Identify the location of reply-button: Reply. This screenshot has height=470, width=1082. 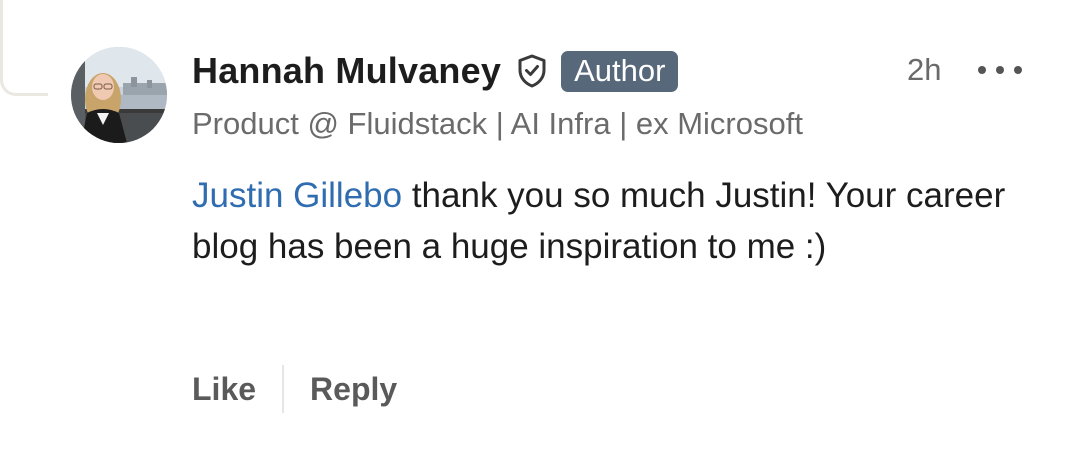
(353, 389).